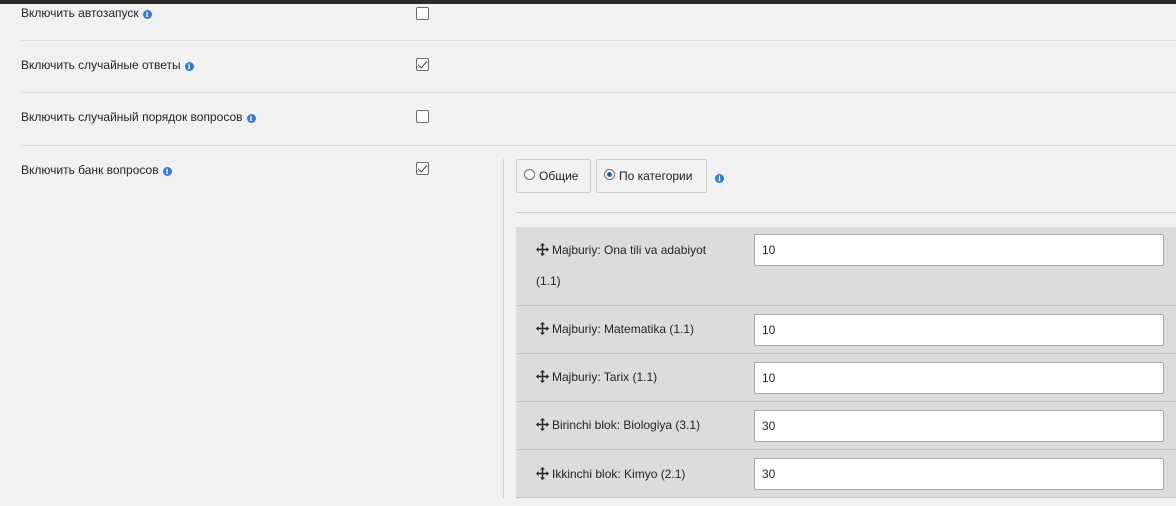  I want to click on question-bank-checkbox, so click(422, 168).